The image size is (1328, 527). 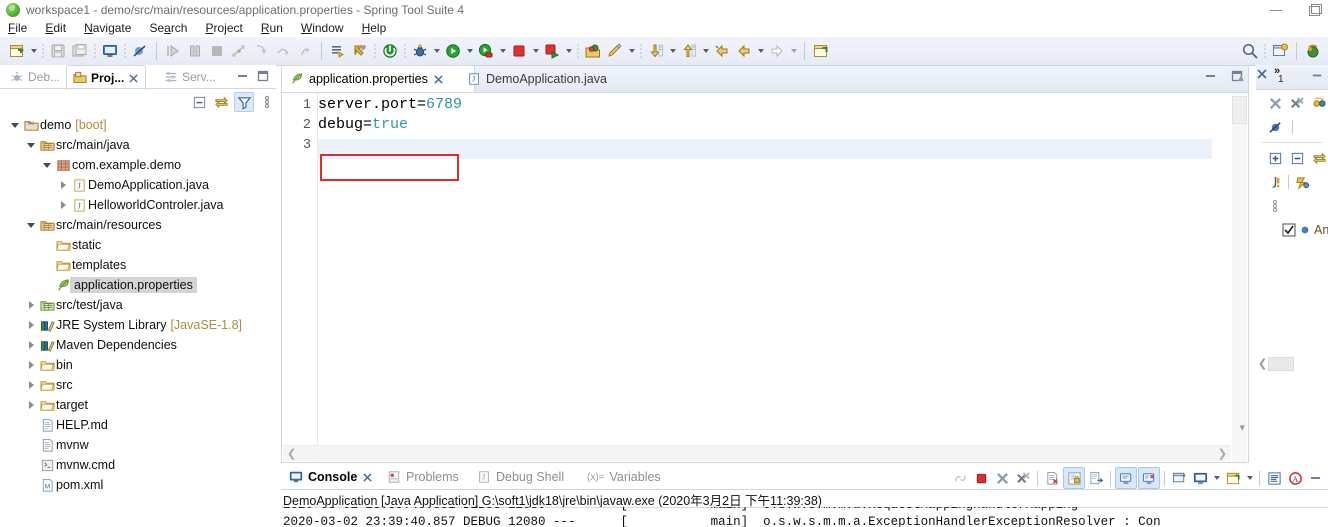 What do you see at coordinates (138, 245) in the screenshot?
I see `tree-item-static: static` at bounding box center [138, 245].